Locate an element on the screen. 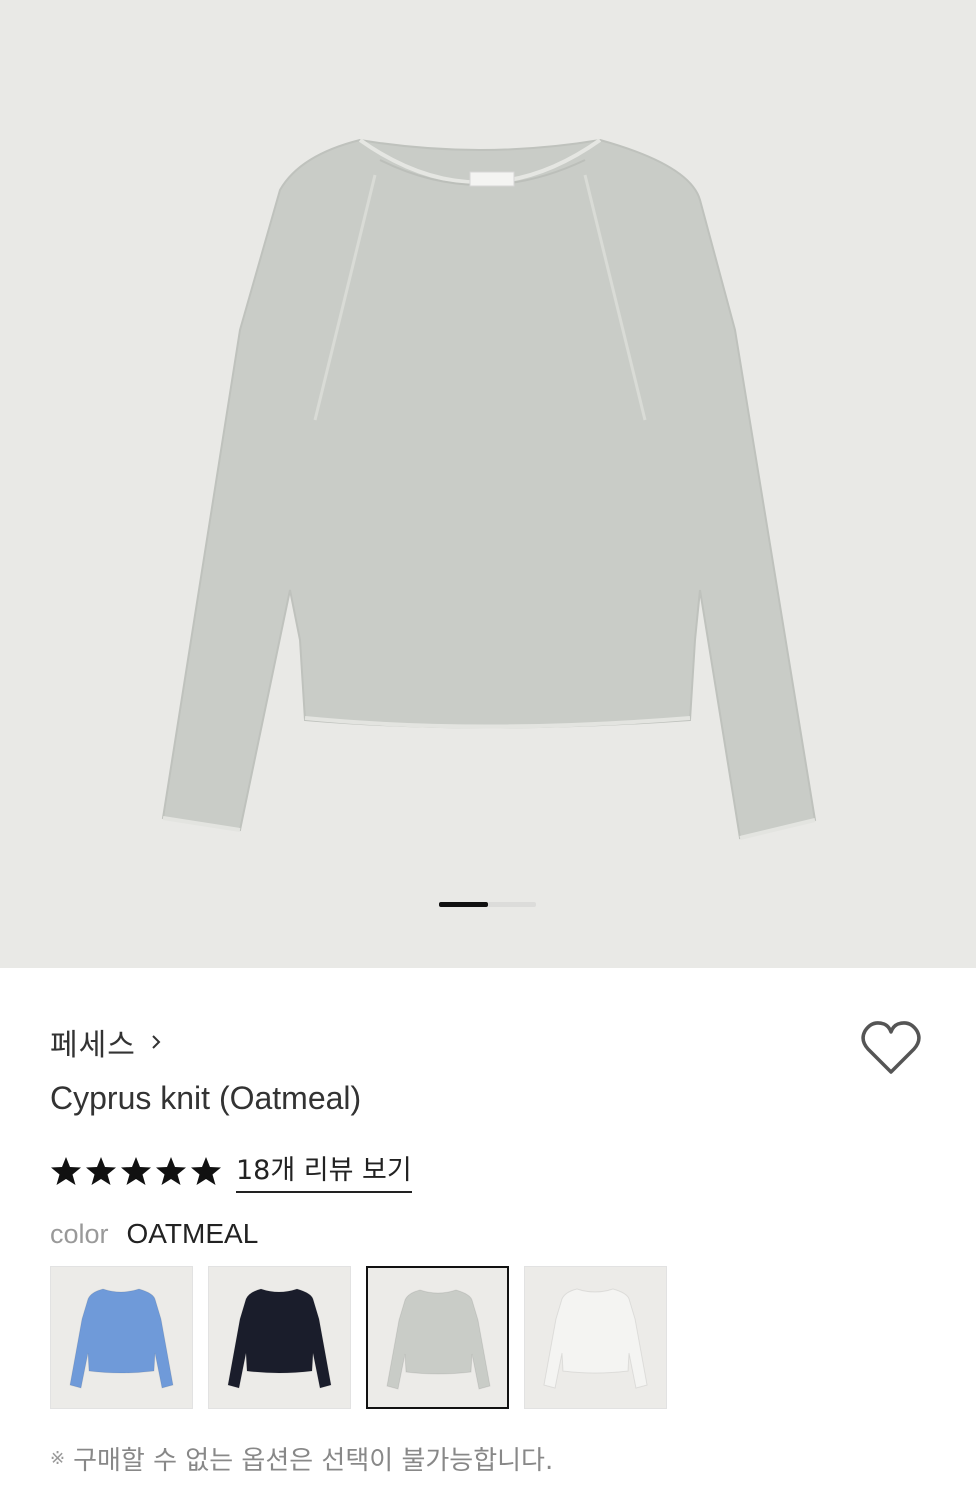 The image size is (976, 1500). color-label: color is located at coordinates (79, 1234).